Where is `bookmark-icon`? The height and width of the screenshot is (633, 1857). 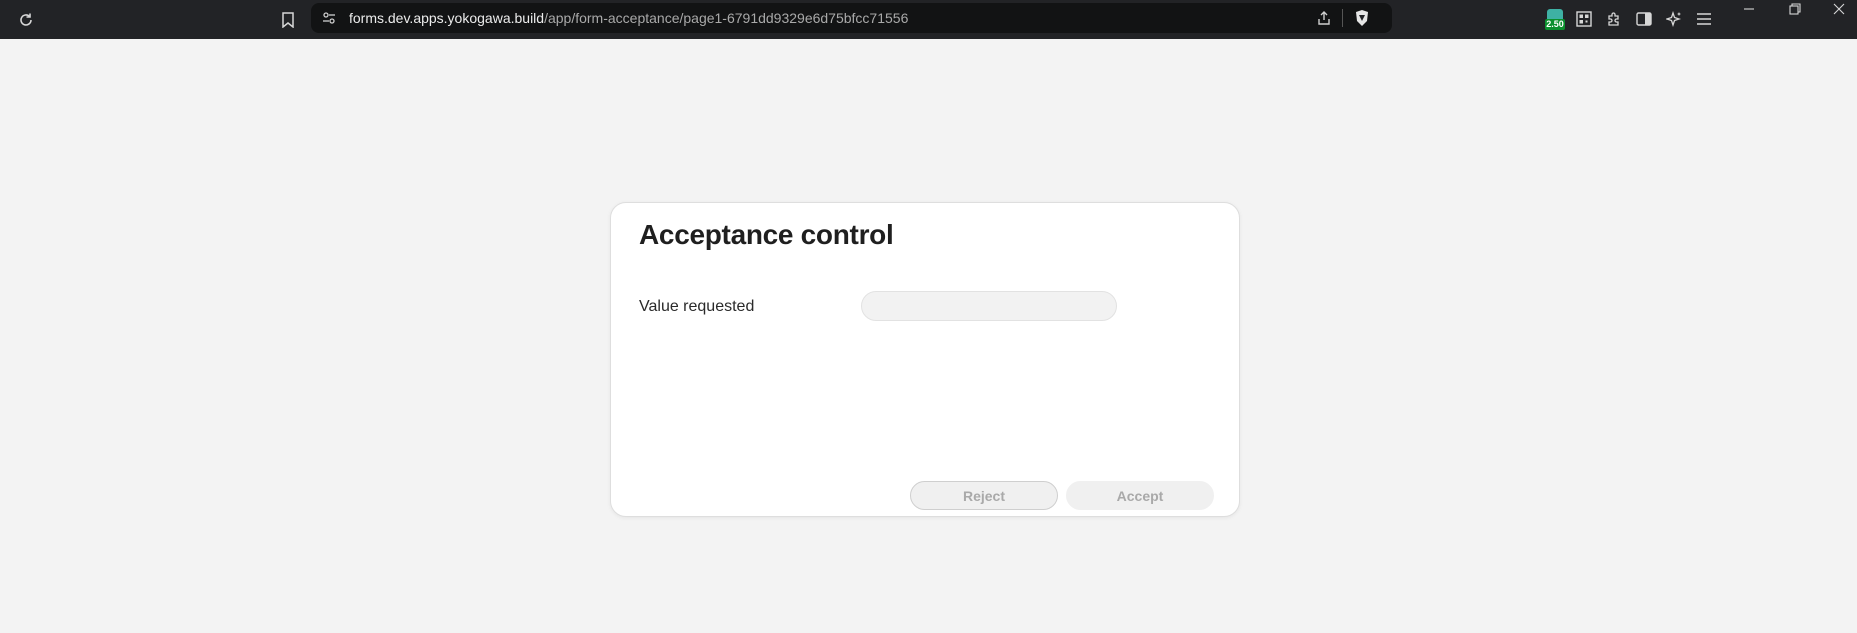 bookmark-icon is located at coordinates (288, 20).